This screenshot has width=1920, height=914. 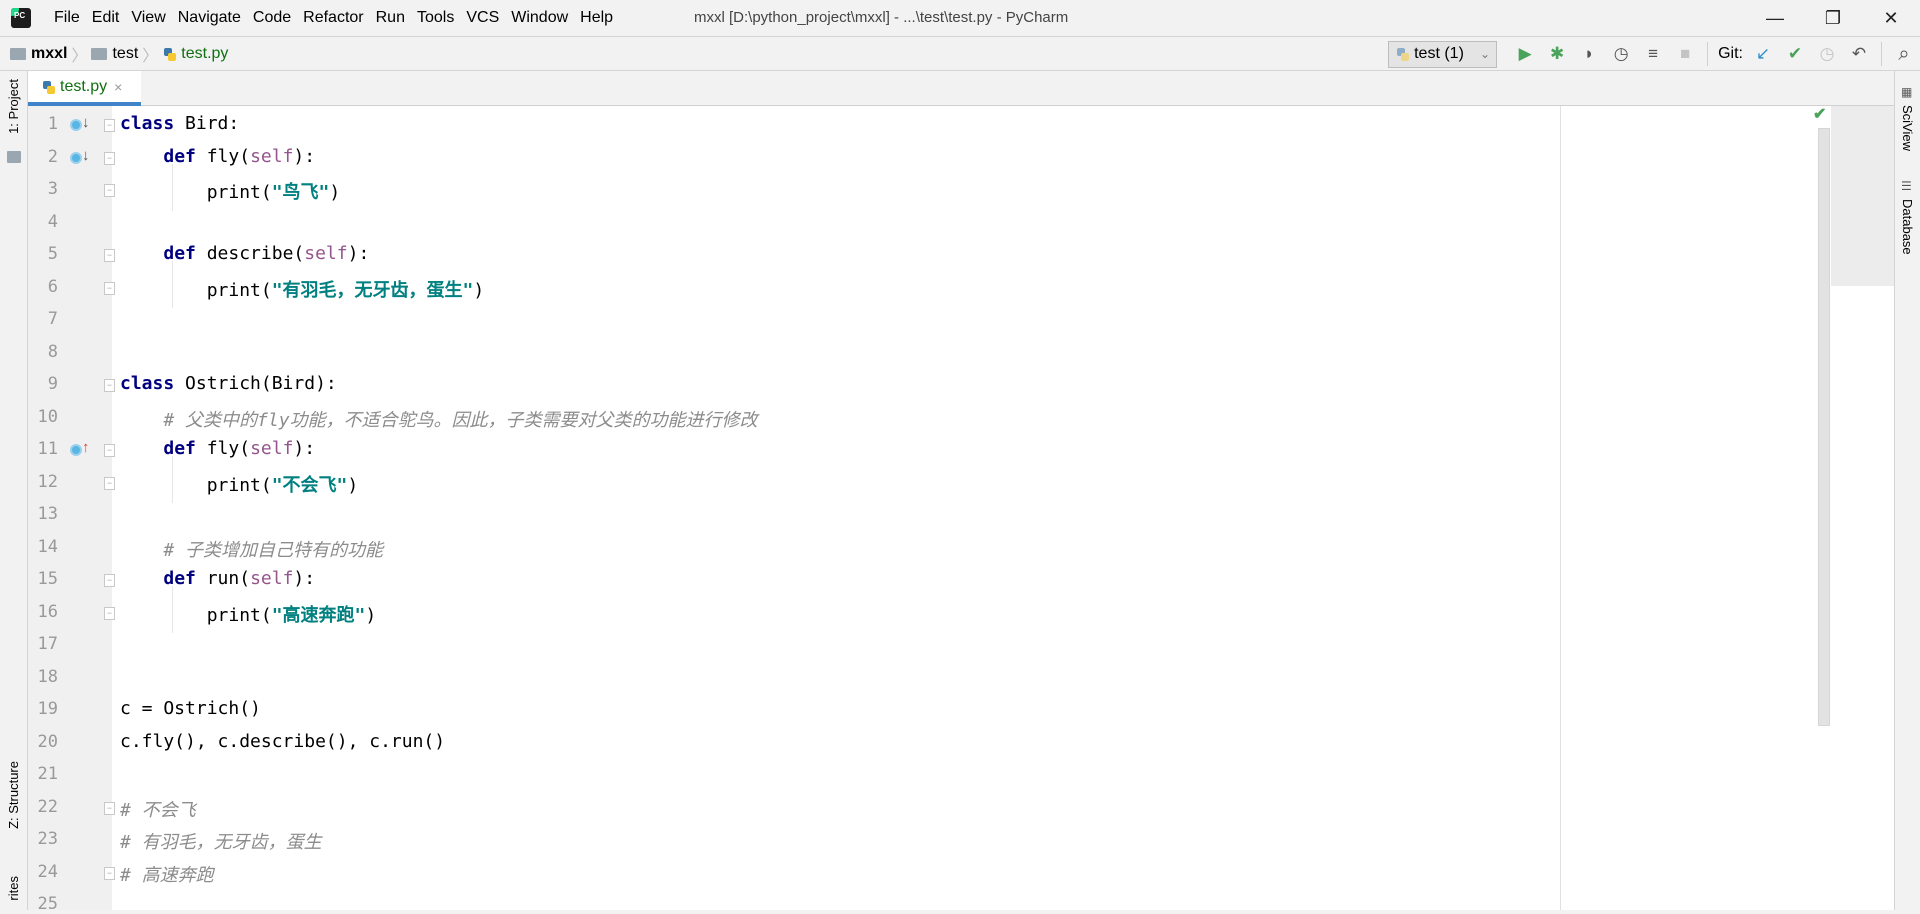 I want to click on code-line: # 有羽毛，无牙齿，蛋生, so click(x=221, y=841).